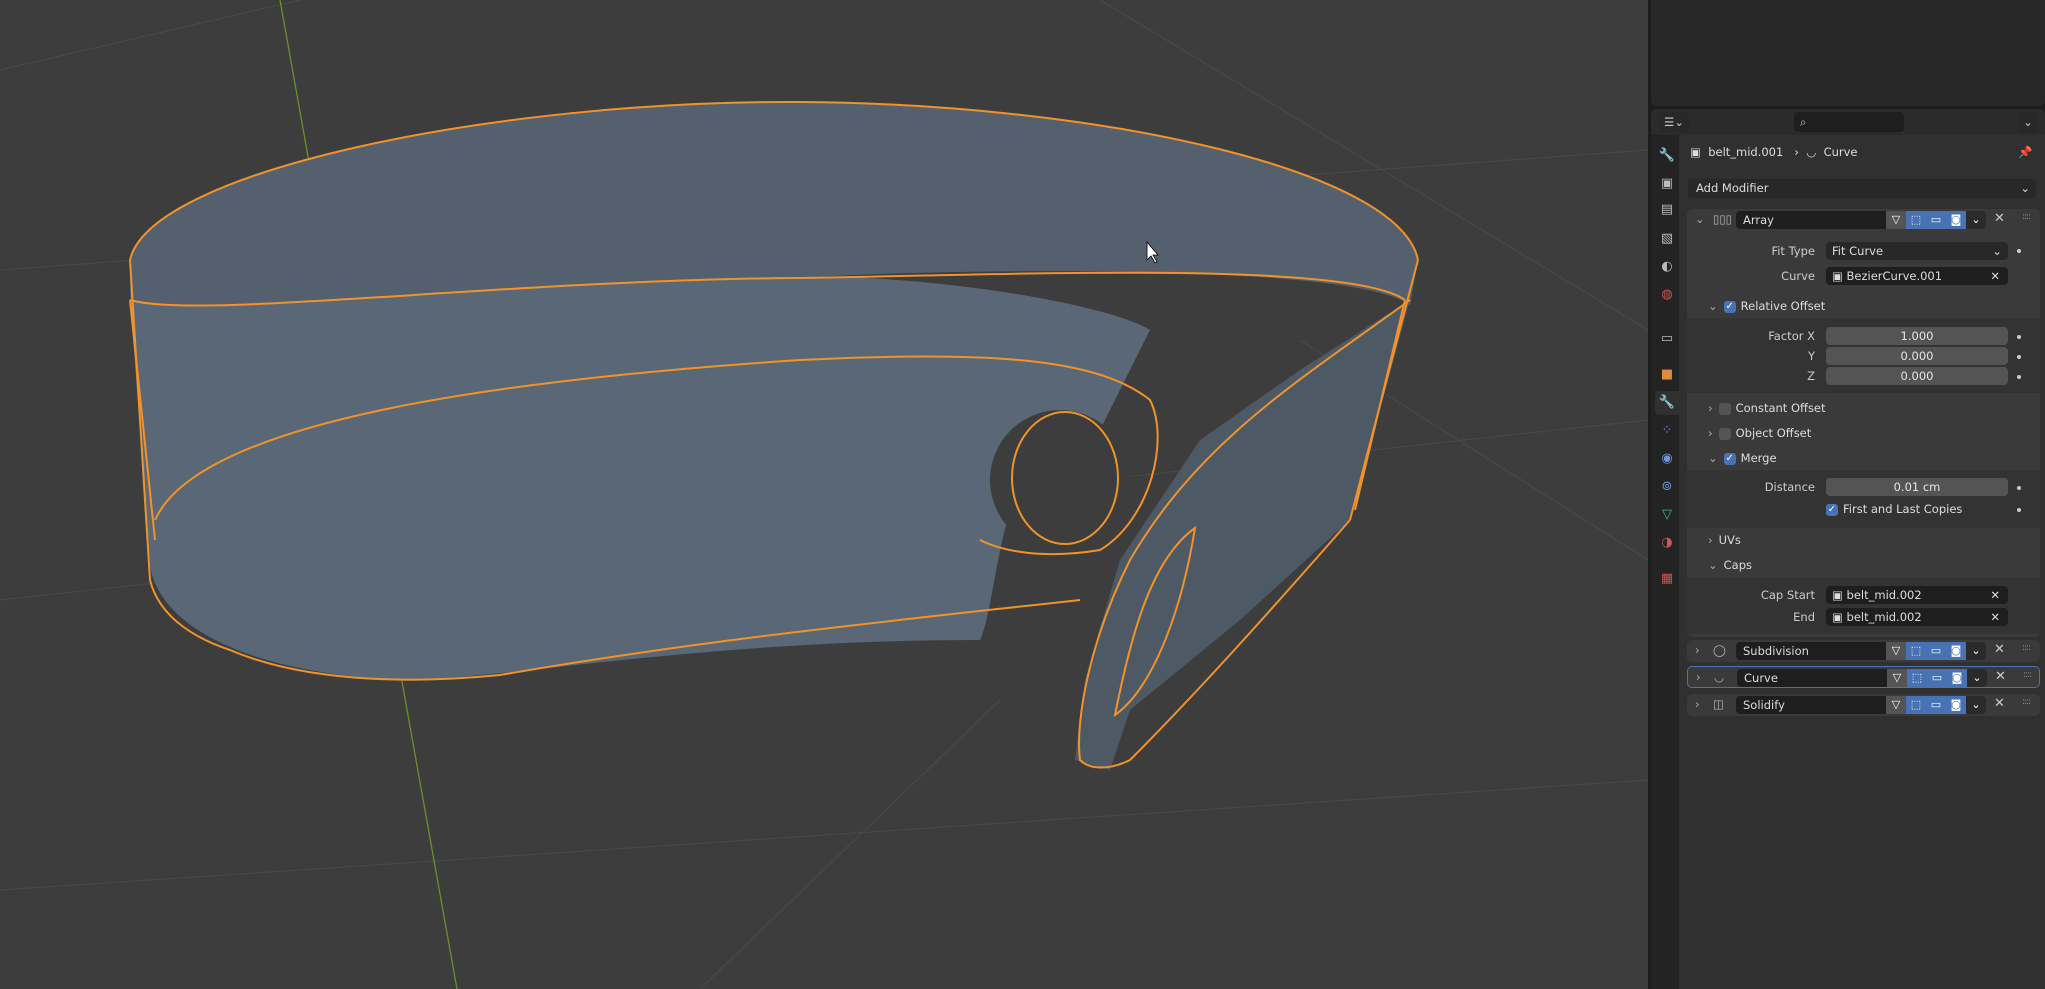 This screenshot has height=989, width=2045. Describe the element at coordinates (1811, 220) in the screenshot. I see `modifier-name-input: Array` at that location.